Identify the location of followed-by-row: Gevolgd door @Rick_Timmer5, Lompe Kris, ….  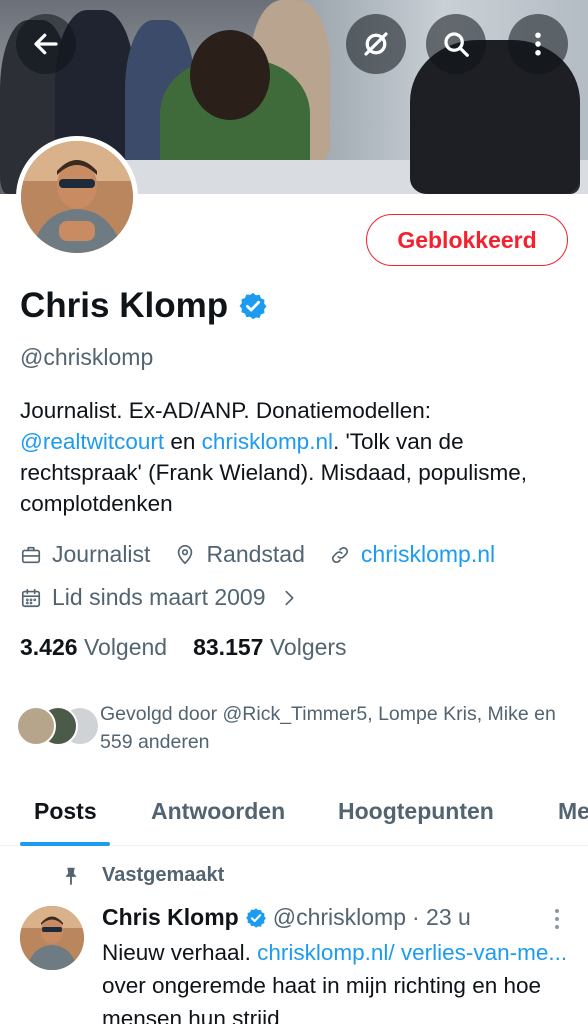
(296, 728).